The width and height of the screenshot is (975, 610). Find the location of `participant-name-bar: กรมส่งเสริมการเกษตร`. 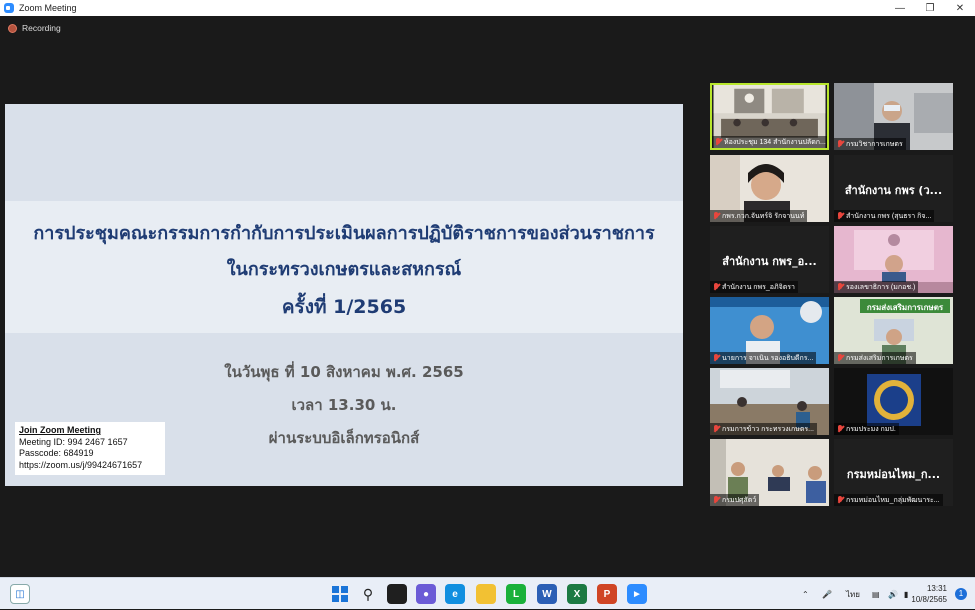

participant-name-bar: กรมส่งเสริมการเกษตร is located at coordinates (875, 358).